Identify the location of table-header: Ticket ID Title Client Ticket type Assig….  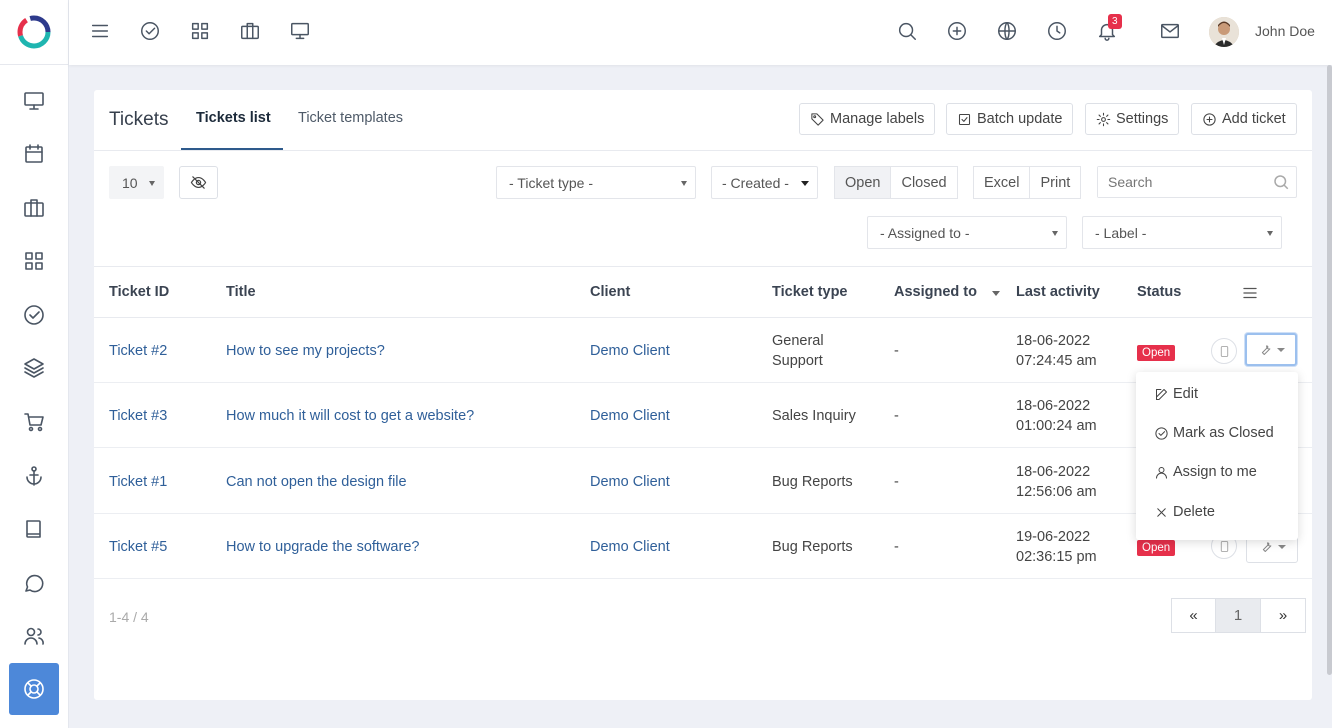
(703, 292).